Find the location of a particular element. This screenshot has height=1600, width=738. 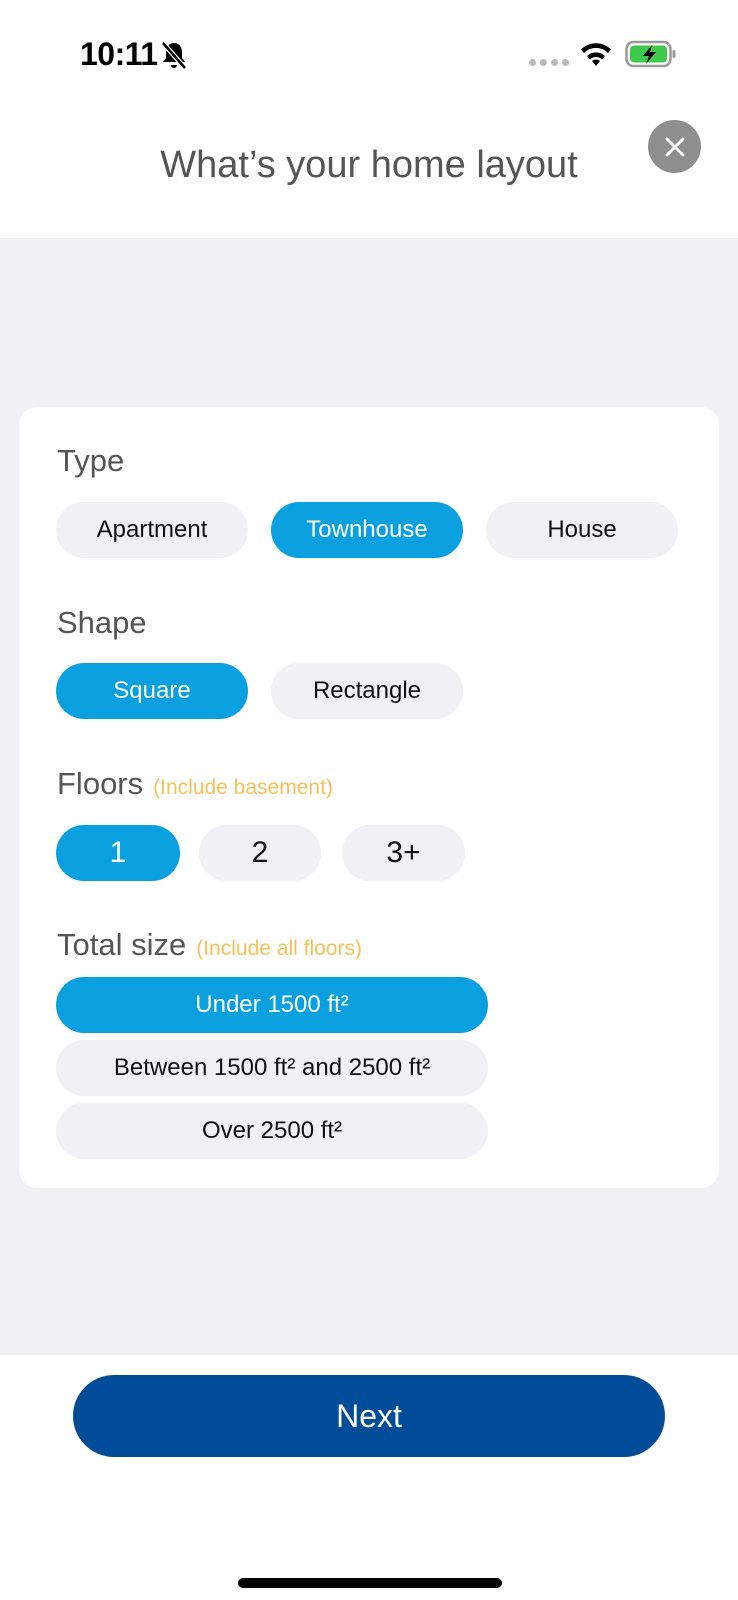

shape-label-text: Shape is located at coordinates (102, 622).